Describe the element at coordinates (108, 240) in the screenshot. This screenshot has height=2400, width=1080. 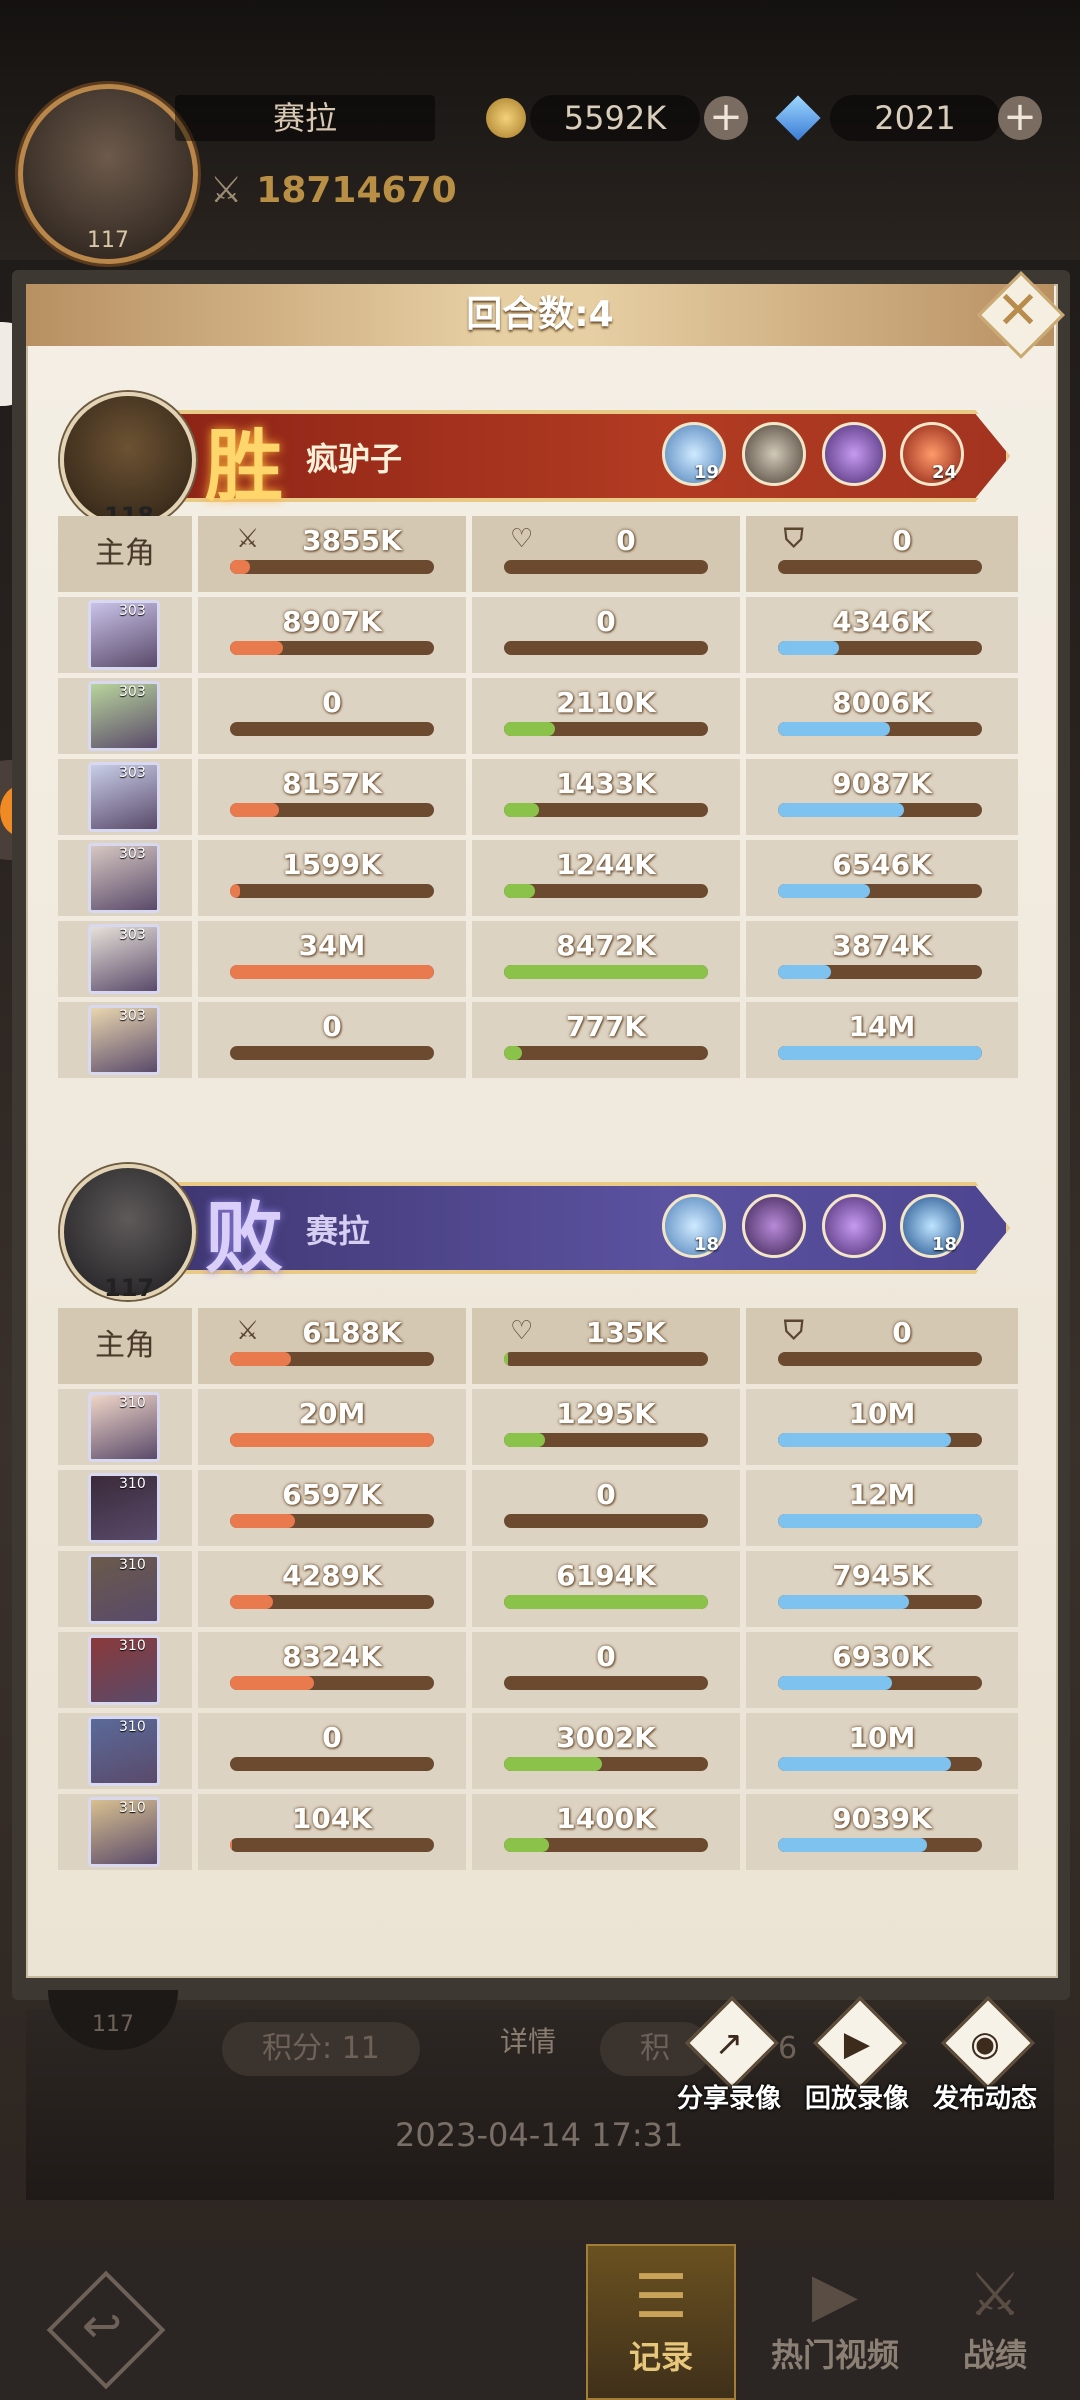
I see `player-level: 117` at that location.